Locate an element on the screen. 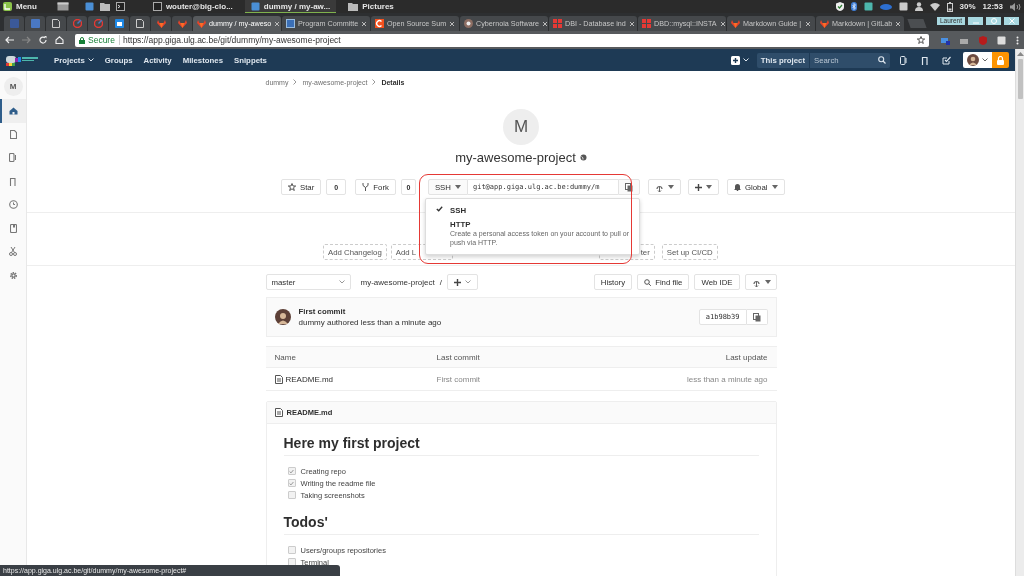 This screenshot has width=1024, height=576. url-text: https://app.giga.ulg.ac.be/git/dummy/my-awesome-project is located at coordinates (232, 40).